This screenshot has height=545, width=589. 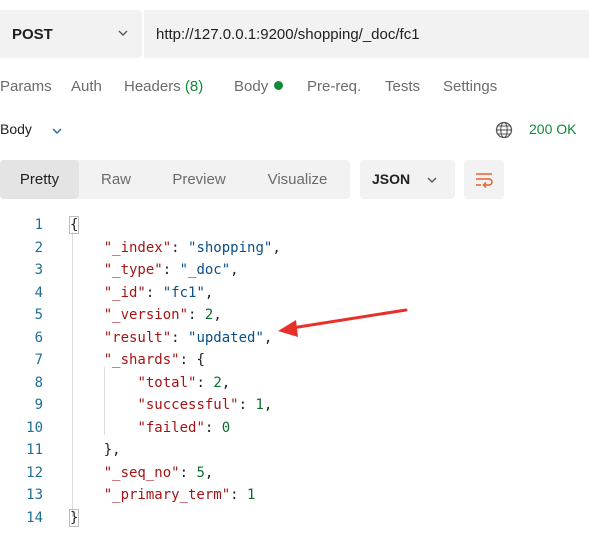 What do you see at coordinates (16, 129) in the screenshot?
I see `response-section-label: Body` at bounding box center [16, 129].